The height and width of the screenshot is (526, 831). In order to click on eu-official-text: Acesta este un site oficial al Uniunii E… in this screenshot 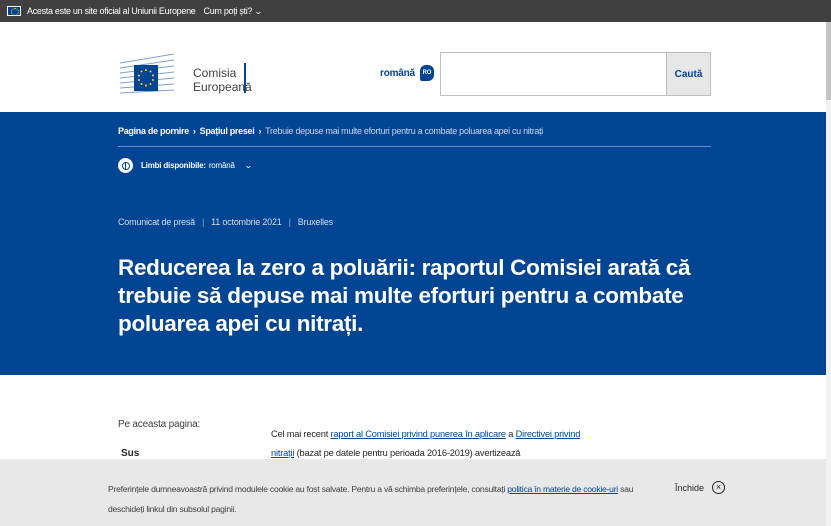, I will do `click(111, 11)`.